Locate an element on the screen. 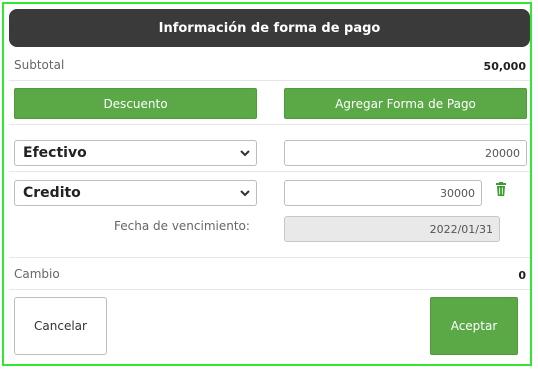  payment-method-select: Efectivo is located at coordinates (135, 153).